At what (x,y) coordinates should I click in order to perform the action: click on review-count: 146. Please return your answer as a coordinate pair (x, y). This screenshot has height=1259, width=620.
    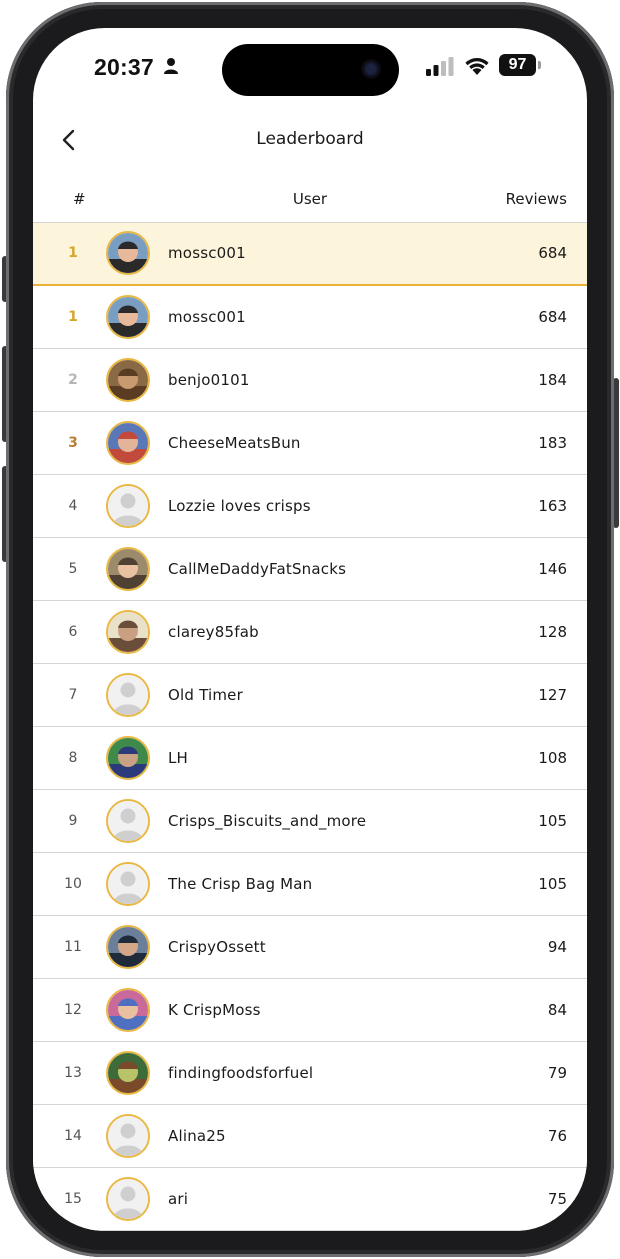
    Looking at the image, I should click on (552, 569).